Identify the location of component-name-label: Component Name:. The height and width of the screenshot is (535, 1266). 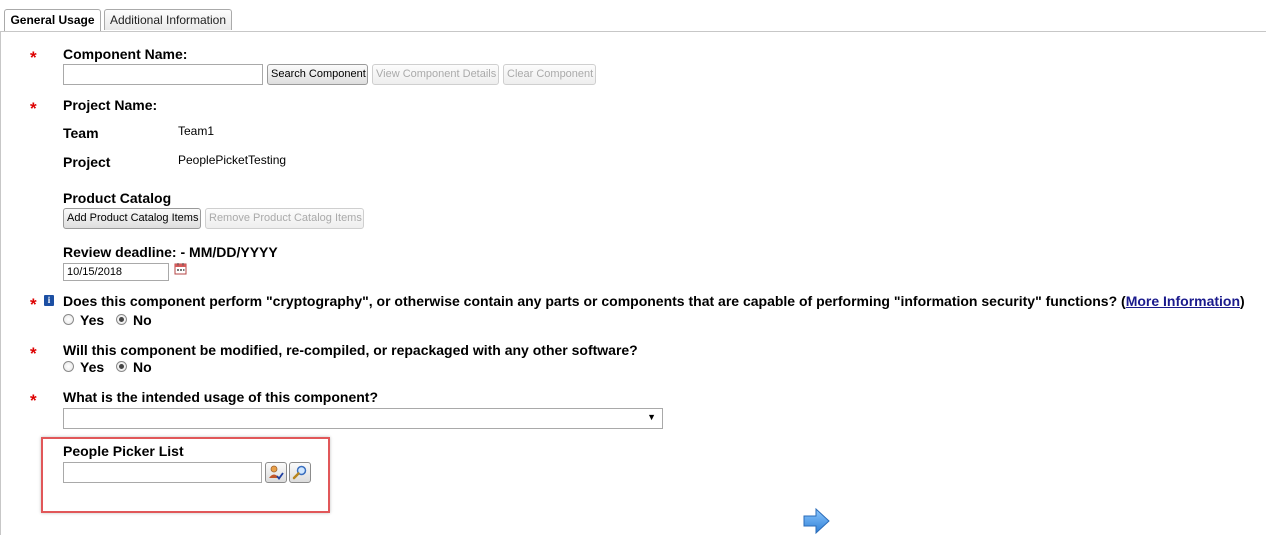
(125, 54).